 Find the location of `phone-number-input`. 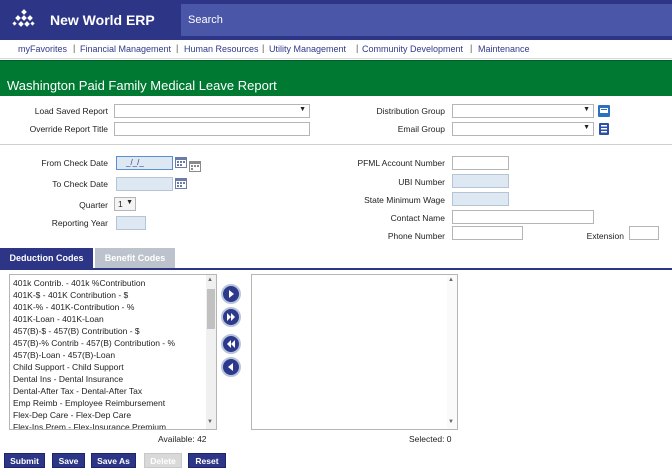

phone-number-input is located at coordinates (487, 233).